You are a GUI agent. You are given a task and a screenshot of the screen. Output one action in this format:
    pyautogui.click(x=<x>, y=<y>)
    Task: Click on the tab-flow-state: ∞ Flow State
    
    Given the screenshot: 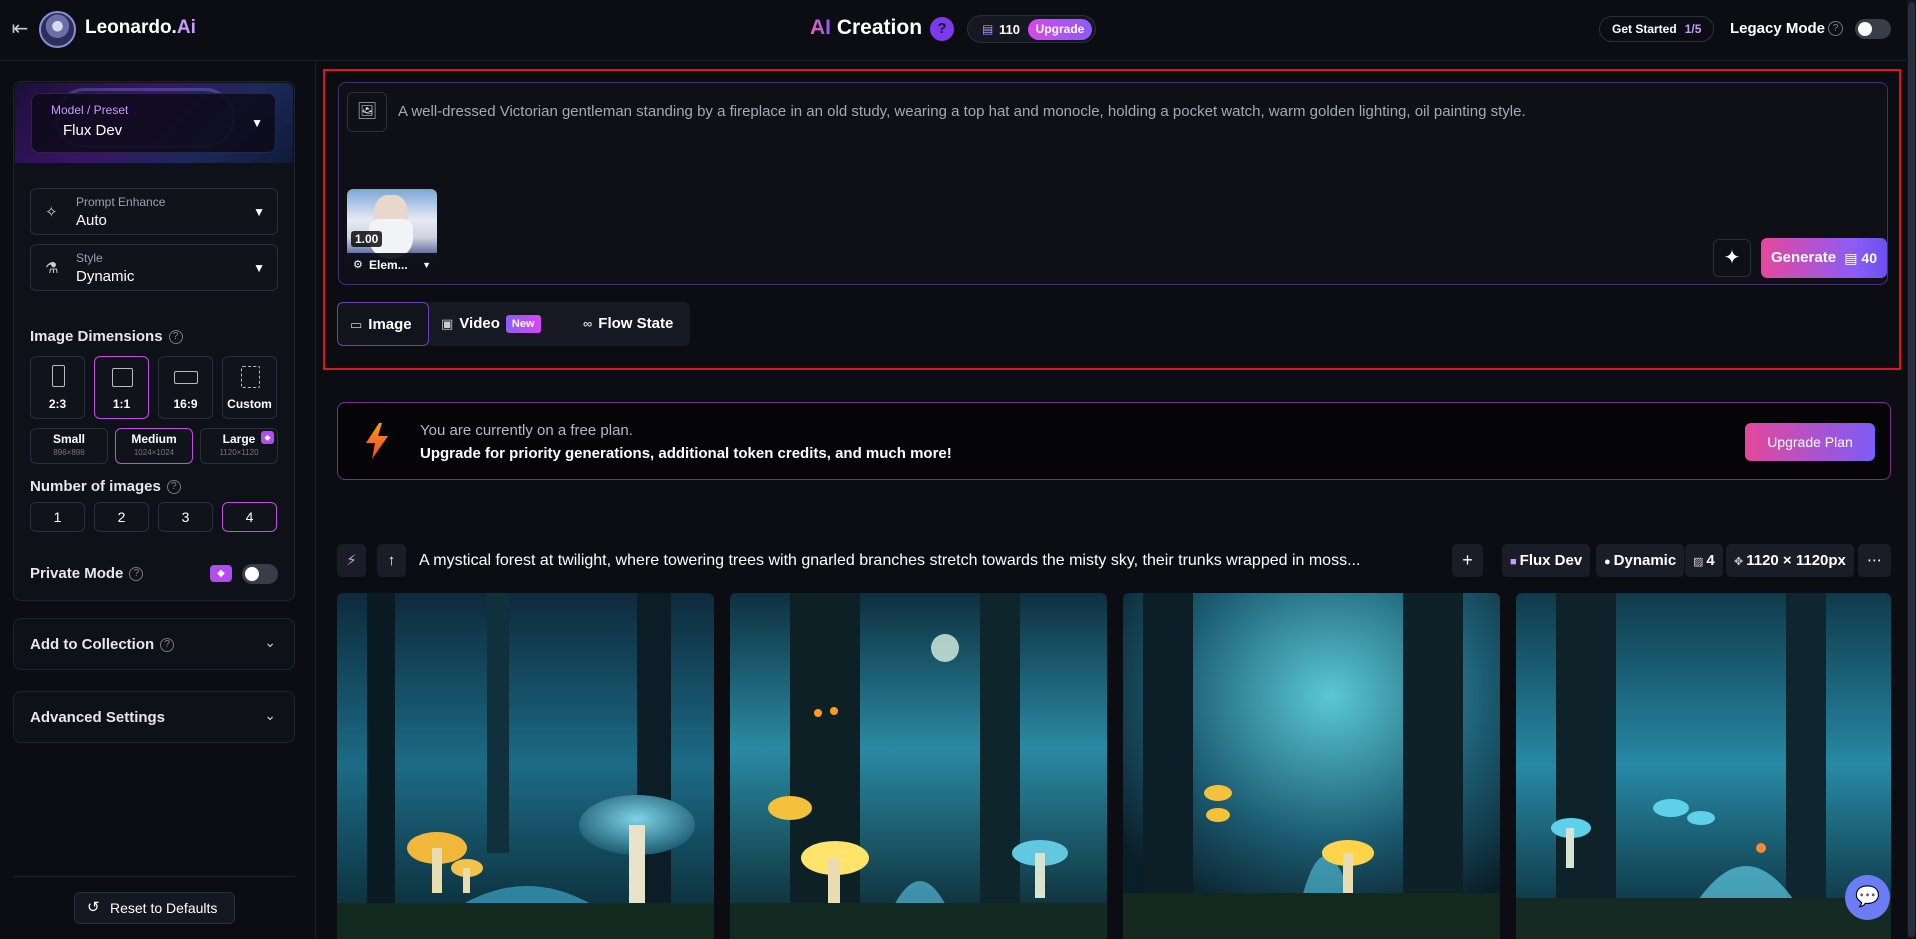 What is the action you would take?
    pyautogui.click(x=628, y=324)
    